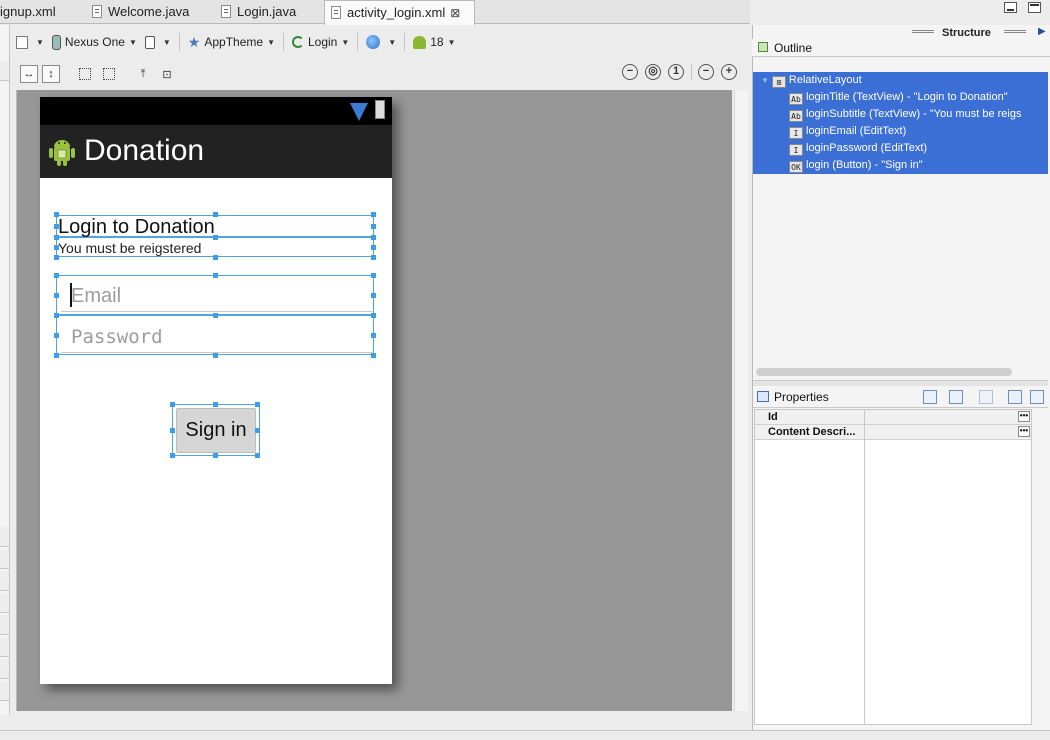 The image size is (1050, 740). Describe the element at coordinates (359, 112) in the screenshot. I see `wifi-icon` at that location.